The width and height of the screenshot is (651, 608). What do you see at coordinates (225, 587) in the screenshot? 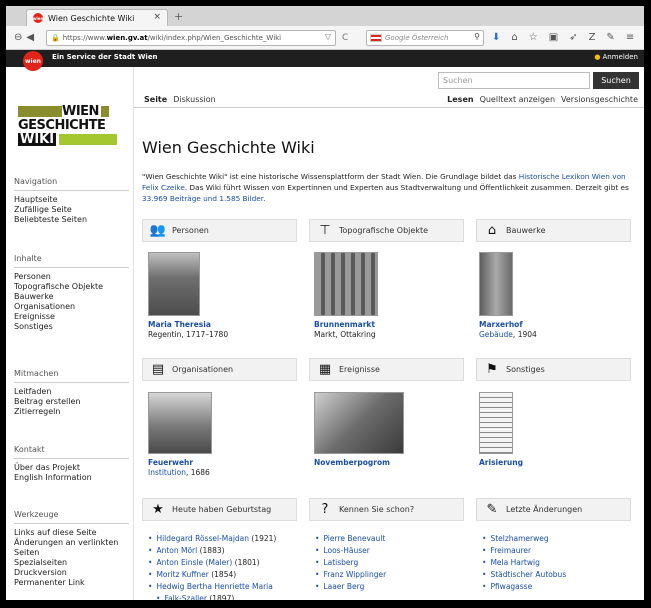
I see `list-item: Hedwig Bertha Henriette Maria` at bounding box center [225, 587].